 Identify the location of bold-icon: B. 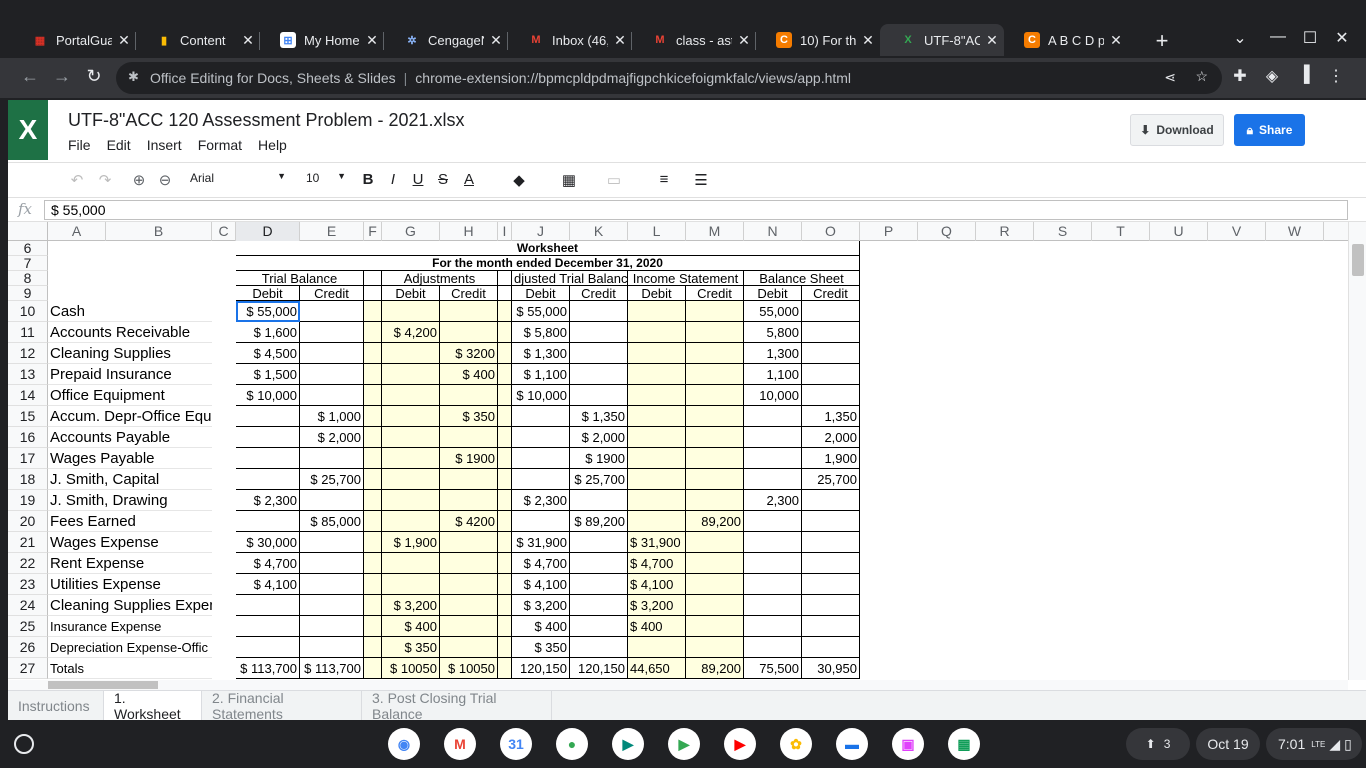
(368, 179).